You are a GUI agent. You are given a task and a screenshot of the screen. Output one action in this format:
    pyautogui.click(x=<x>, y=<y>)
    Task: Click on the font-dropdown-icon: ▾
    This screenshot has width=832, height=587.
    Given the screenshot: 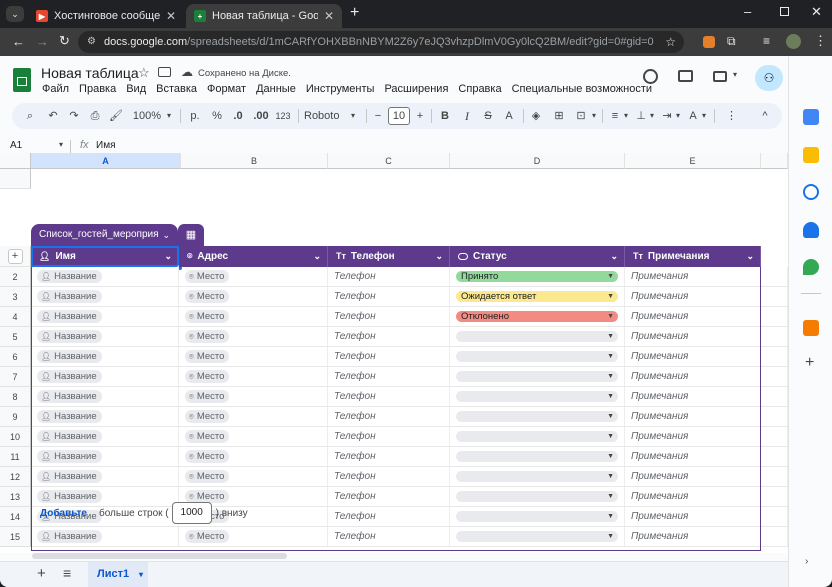 What is the action you would take?
    pyautogui.click(x=353, y=116)
    